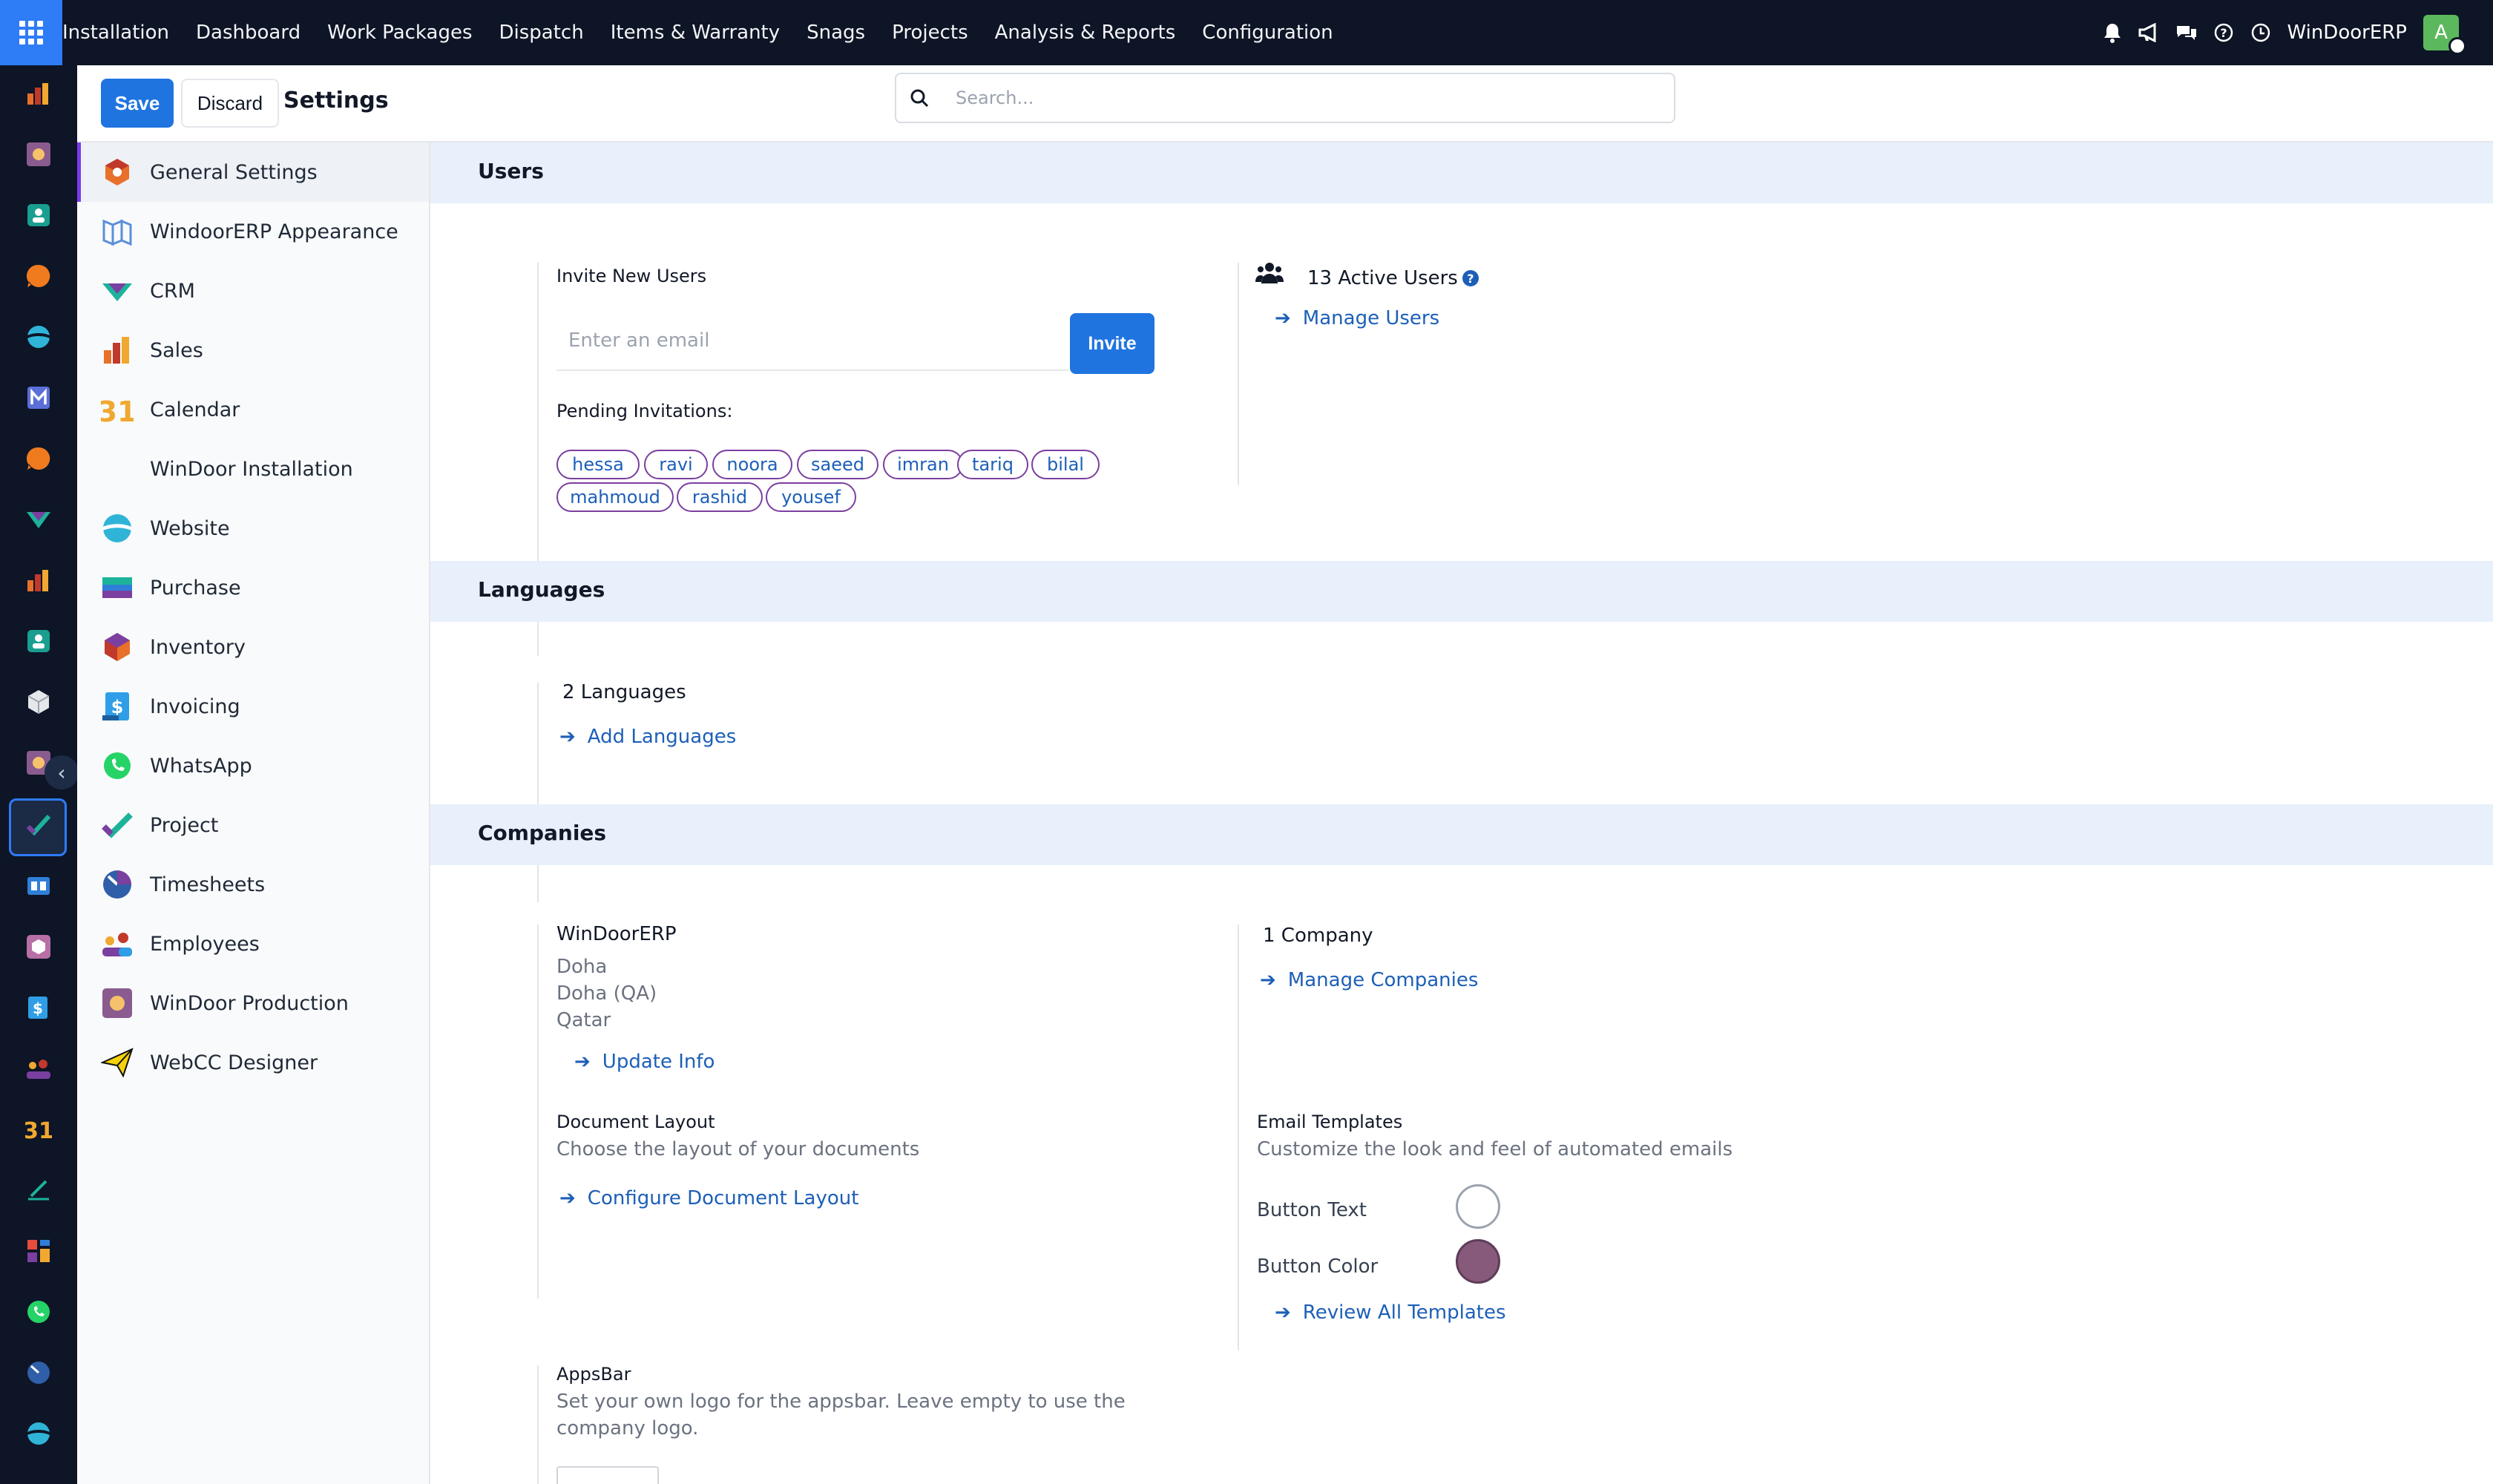 Image resolution: width=2493 pixels, height=1484 pixels. What do you see at coordinates (615, 497) in the screenshot?
I see `pending-invite-chip: mahmoud` at bounding box center [615, 497].